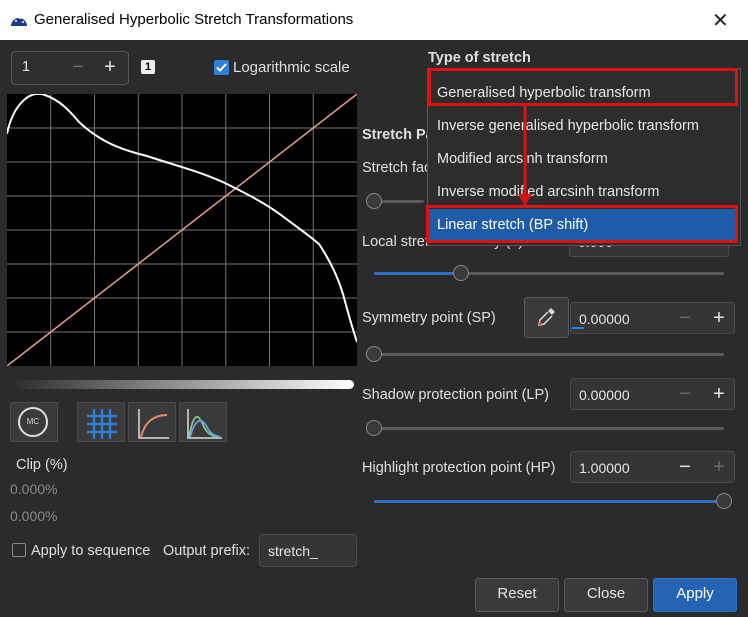 The height and width of the screenshot is (617, 748). What do you see at coordinates (652, 394) in the screenshot?
I see `shadow-protection-input: 0.00000 − +` at bounding box center [652, 394].